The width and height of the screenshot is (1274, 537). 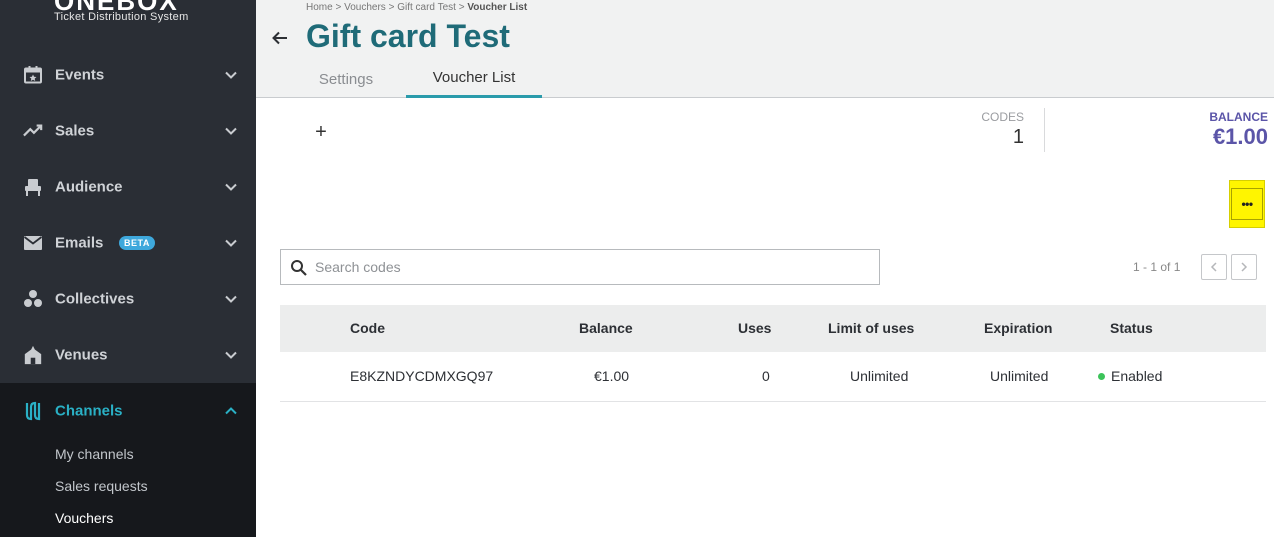 I want to click on balance-stat: BALANCE €1.00, so click(x=1209, y=130).